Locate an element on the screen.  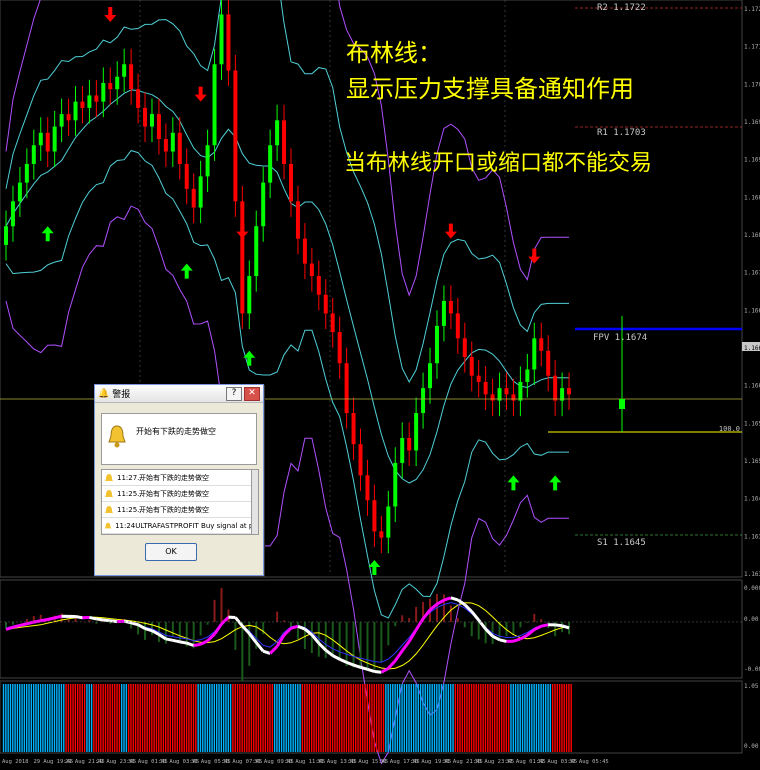
pivot-s1-label: S1 1.1645 is located at coordinates (621, 543).